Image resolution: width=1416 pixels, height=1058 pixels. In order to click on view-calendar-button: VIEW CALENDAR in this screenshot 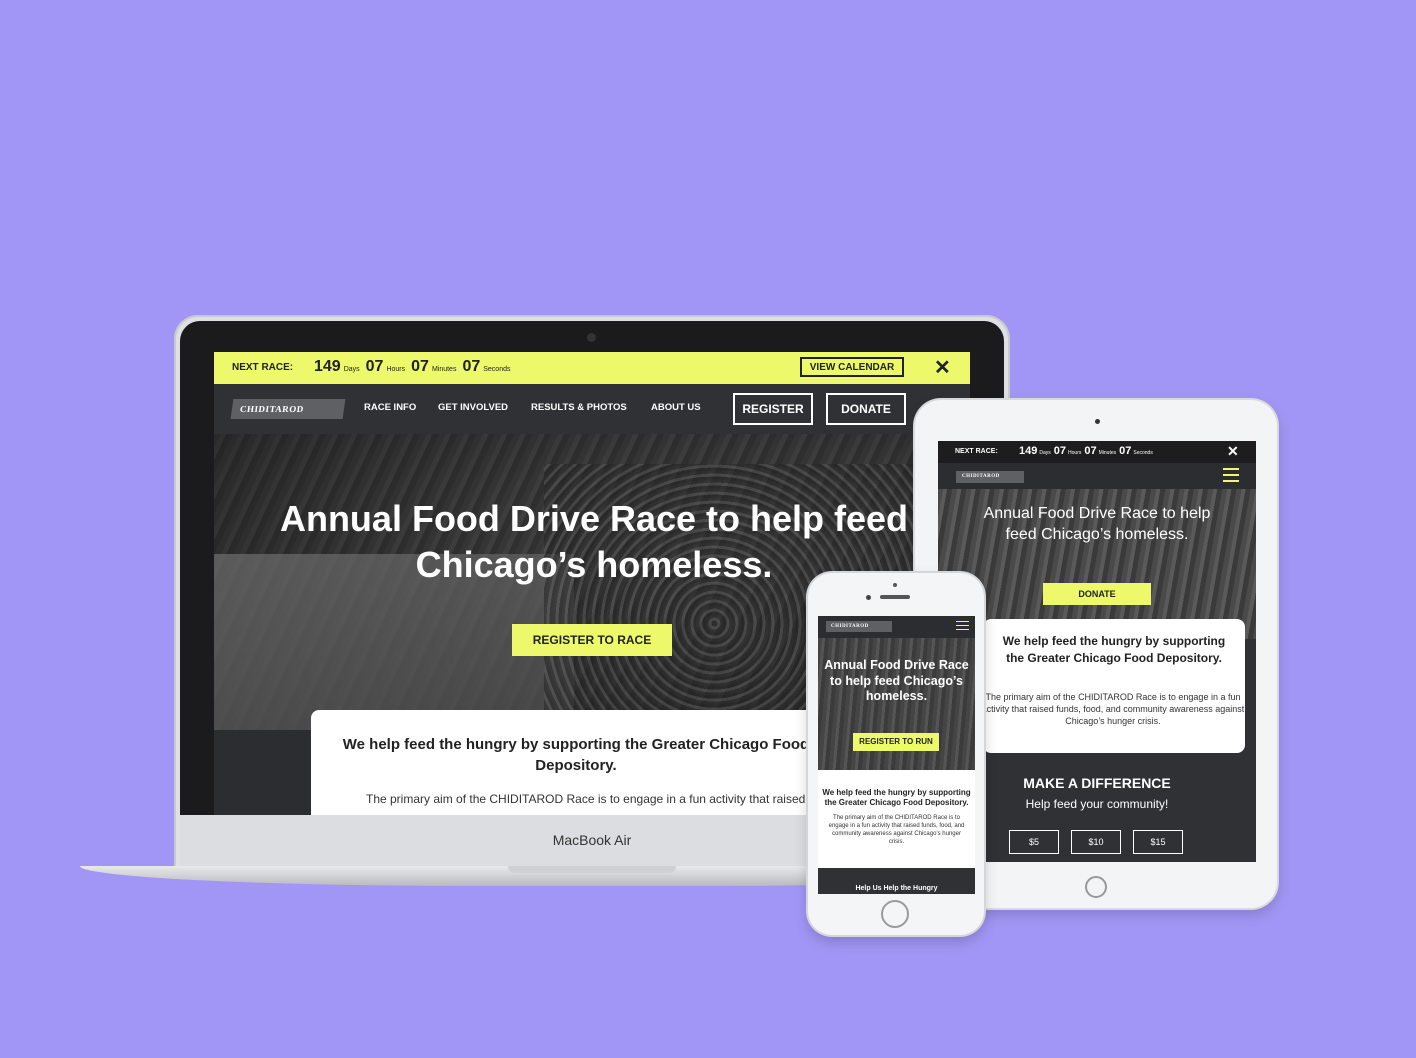, I will do `click(852, 367)`.